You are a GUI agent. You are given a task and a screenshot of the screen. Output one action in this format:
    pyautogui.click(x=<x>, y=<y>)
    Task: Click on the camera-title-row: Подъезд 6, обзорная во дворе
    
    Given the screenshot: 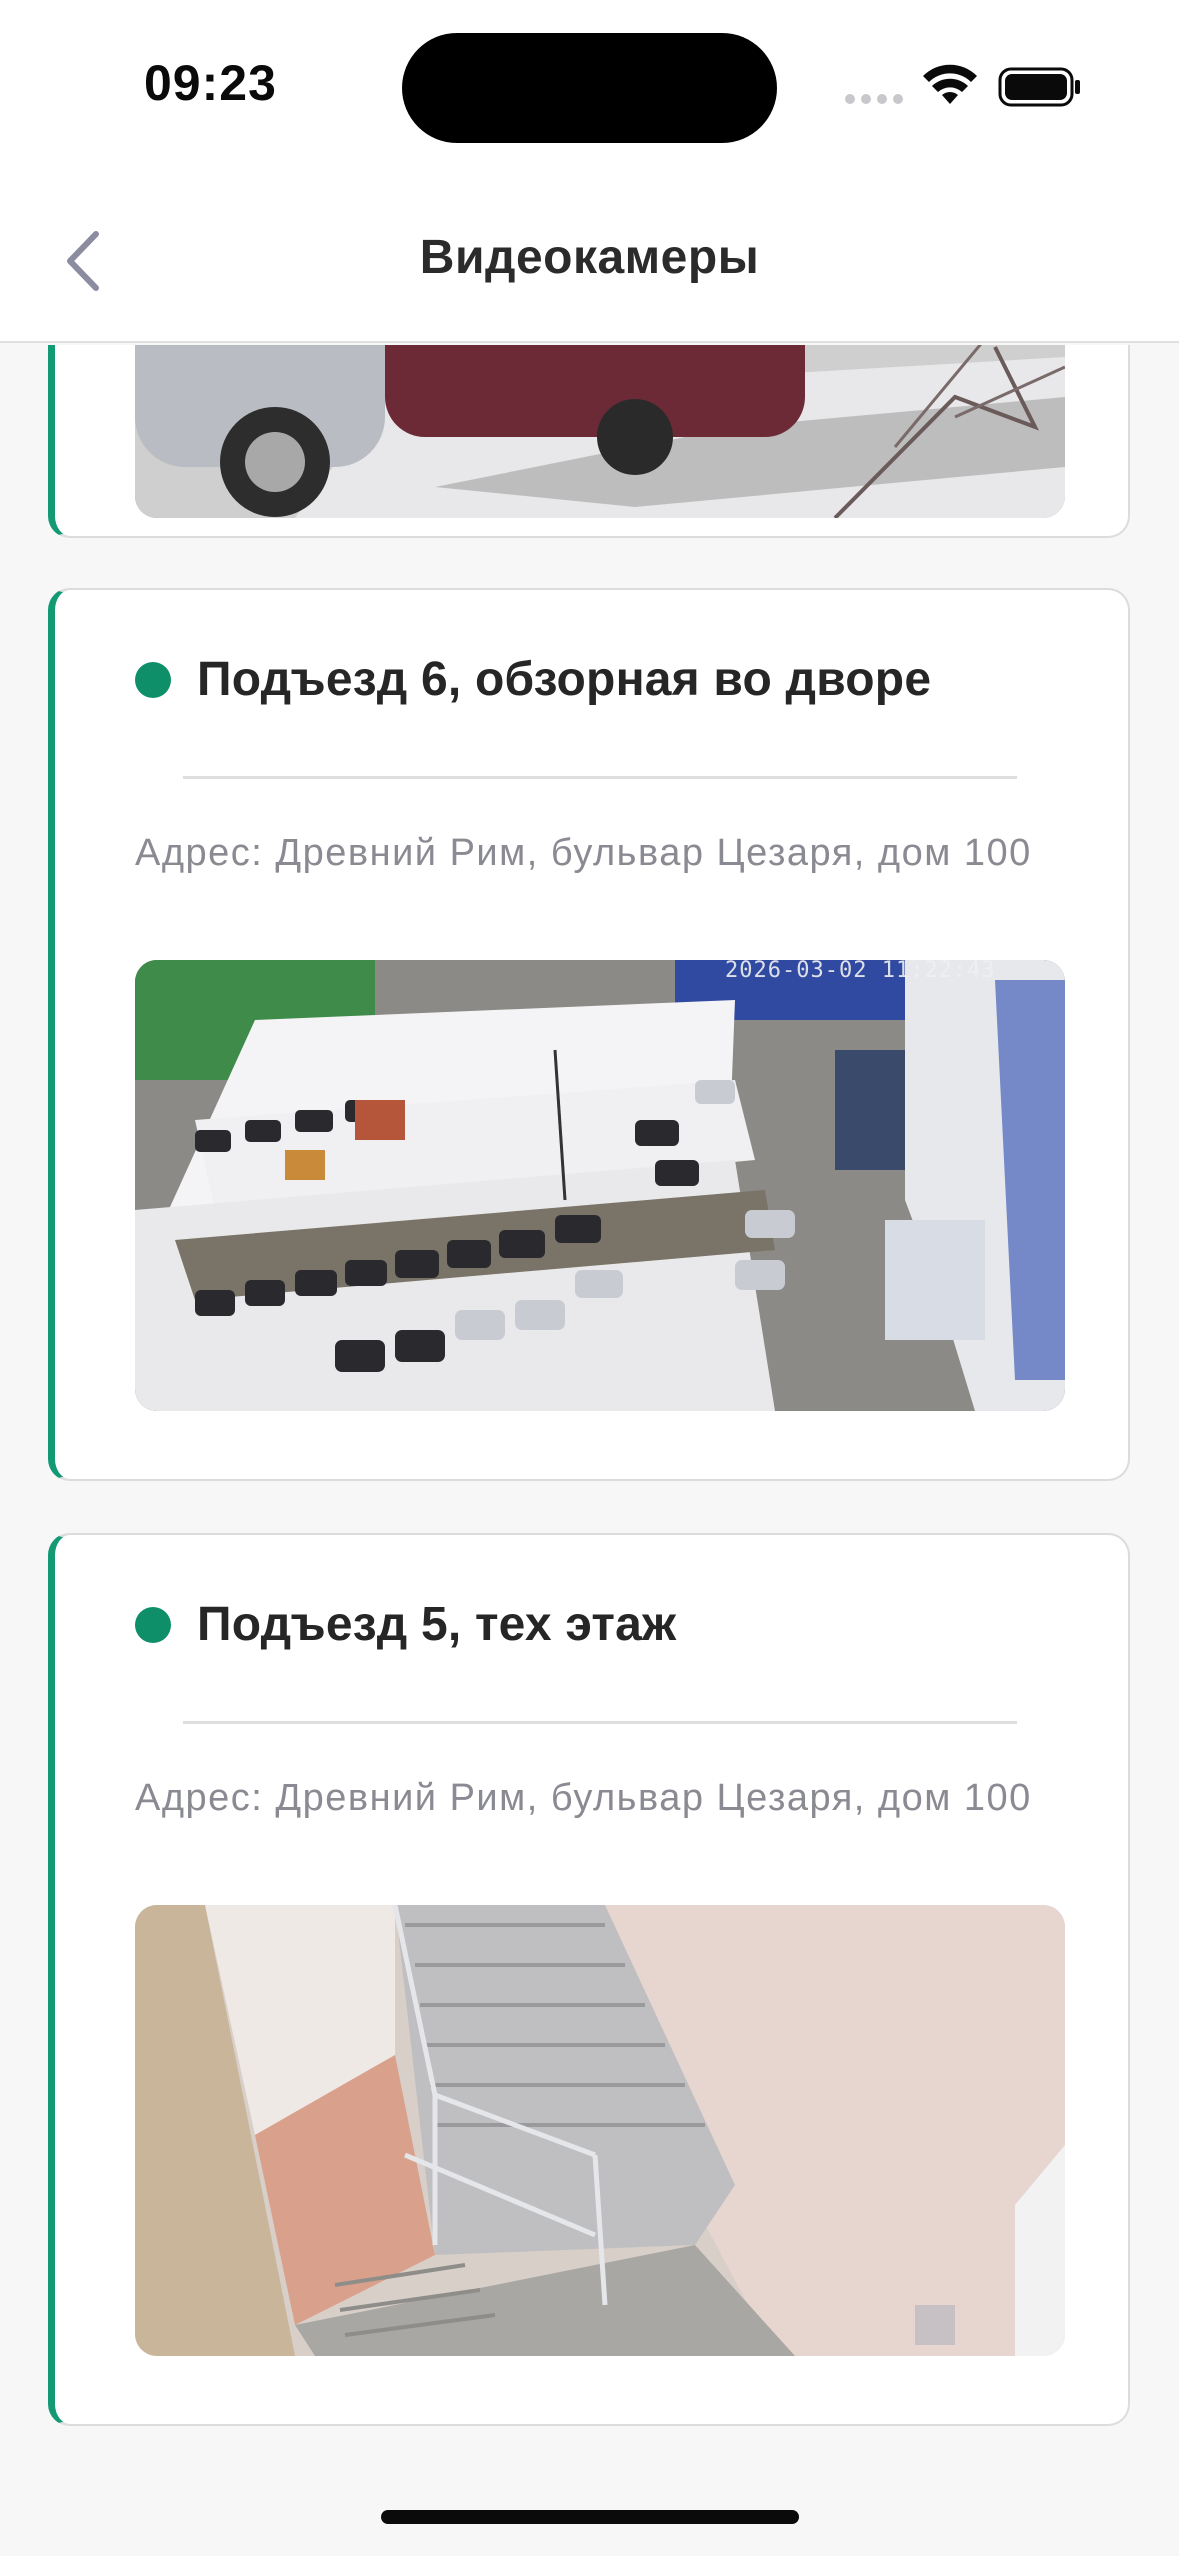 What is the action you would take?
    pyautogui.click(x=533, y=679)
    